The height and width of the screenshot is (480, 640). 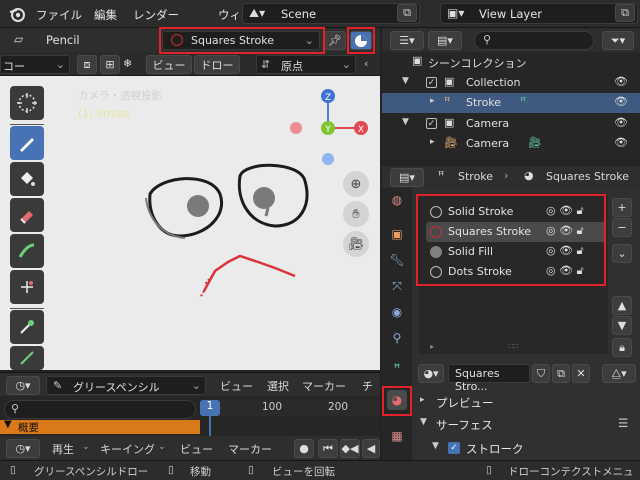 I want to click on modifier-tab-icon: 🔧︎, so click(x=397, y=260).